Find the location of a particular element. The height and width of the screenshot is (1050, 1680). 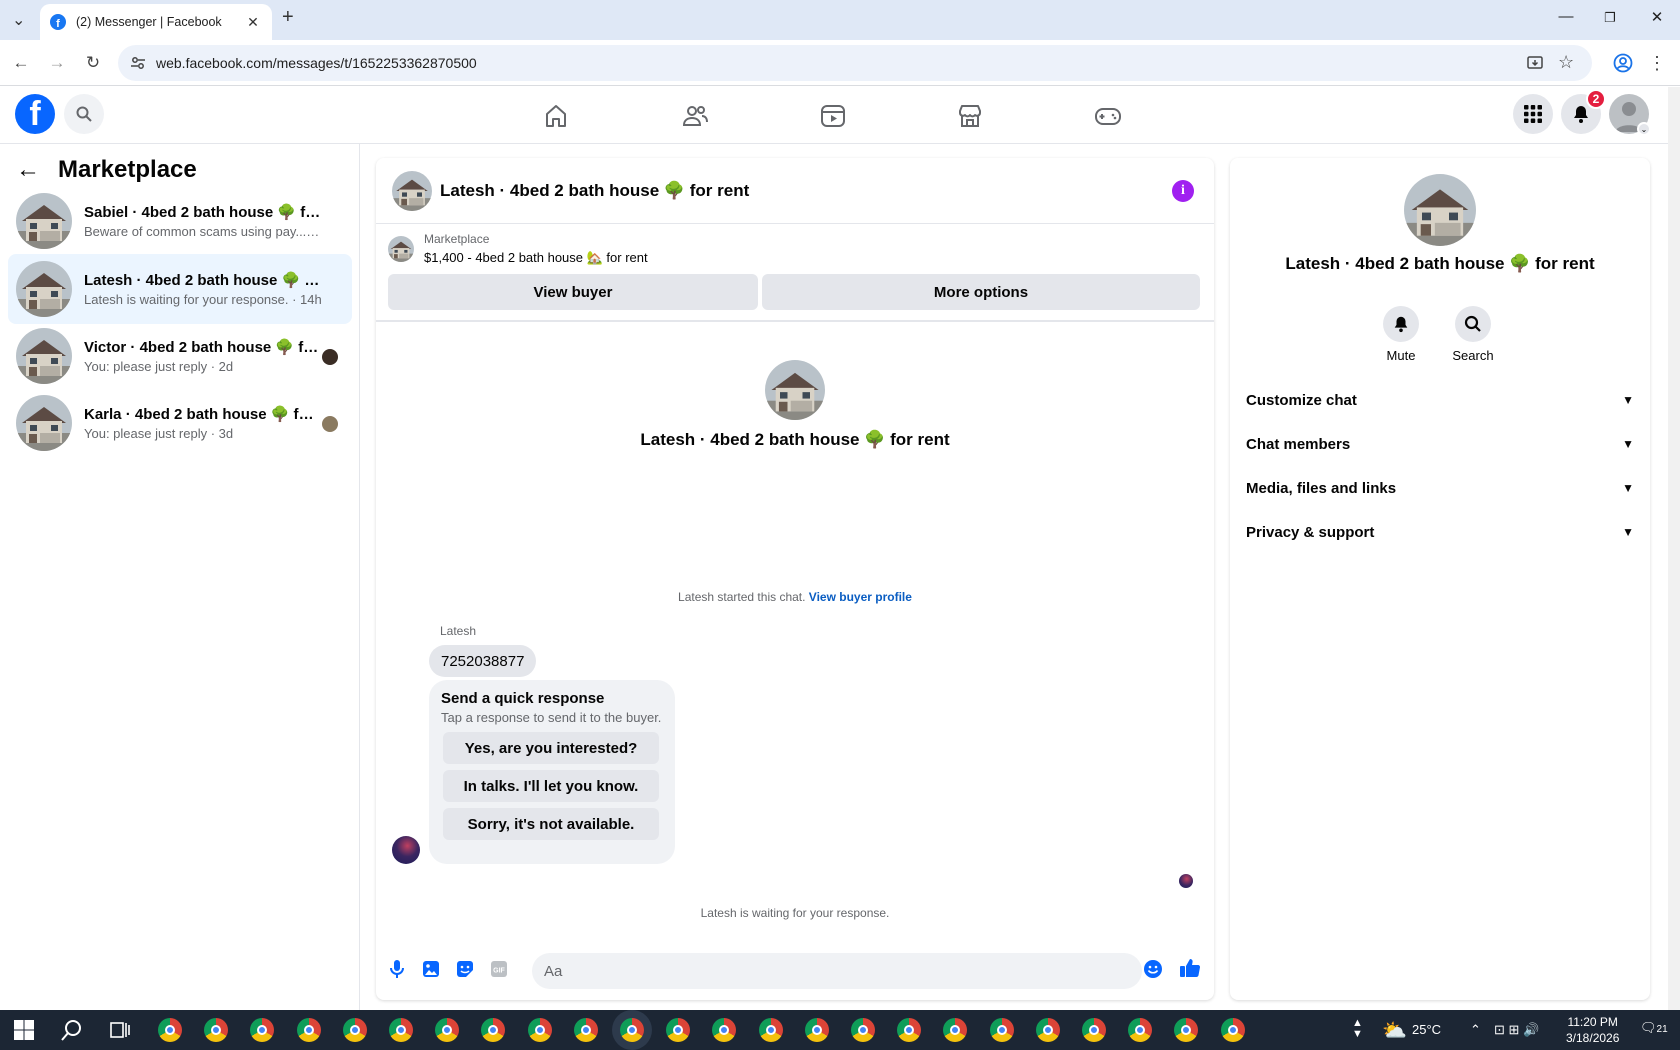

taskbar-scroll-icon: ▲ ▼ is located at coordinates (1357, 1029).